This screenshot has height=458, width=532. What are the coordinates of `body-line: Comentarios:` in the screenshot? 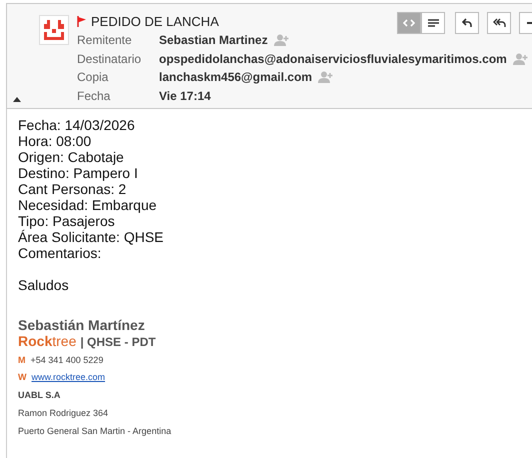 It's located at (60, 253).